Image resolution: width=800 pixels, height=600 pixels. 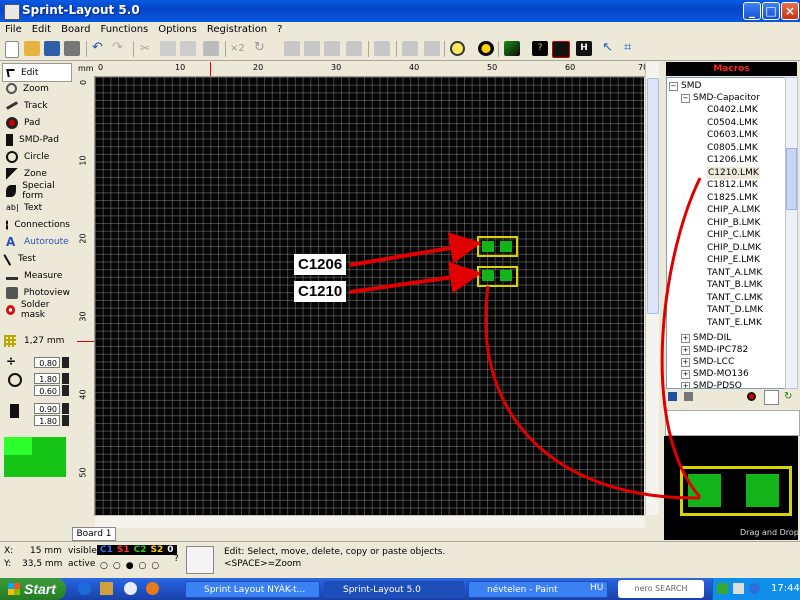 I want to click on task-paint: névtelen - Paint, so click(x=538, y=589).